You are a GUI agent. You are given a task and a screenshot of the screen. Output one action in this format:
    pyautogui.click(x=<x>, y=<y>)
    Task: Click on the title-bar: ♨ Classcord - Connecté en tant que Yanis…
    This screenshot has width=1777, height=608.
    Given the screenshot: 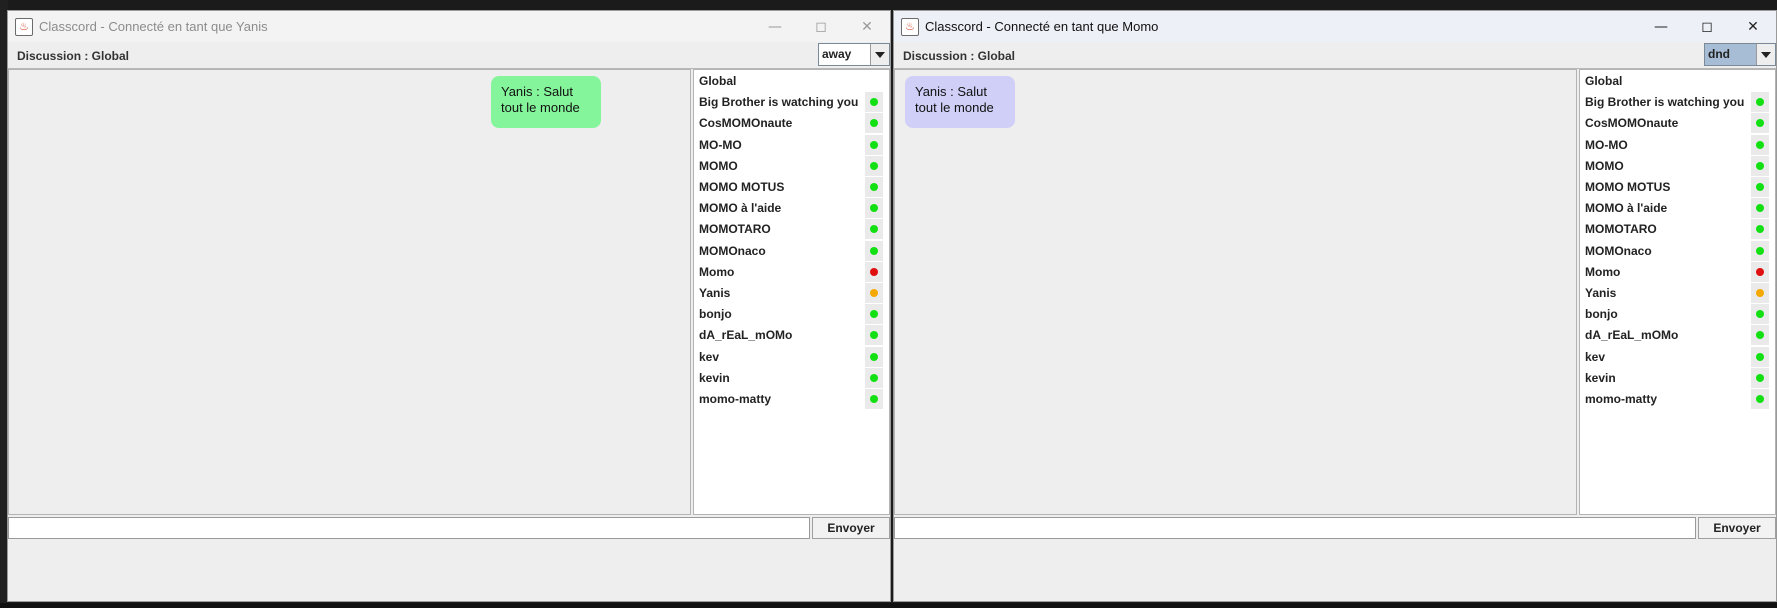 What is the action you would take?
    pyautogui.click(x=449, y=26)
    